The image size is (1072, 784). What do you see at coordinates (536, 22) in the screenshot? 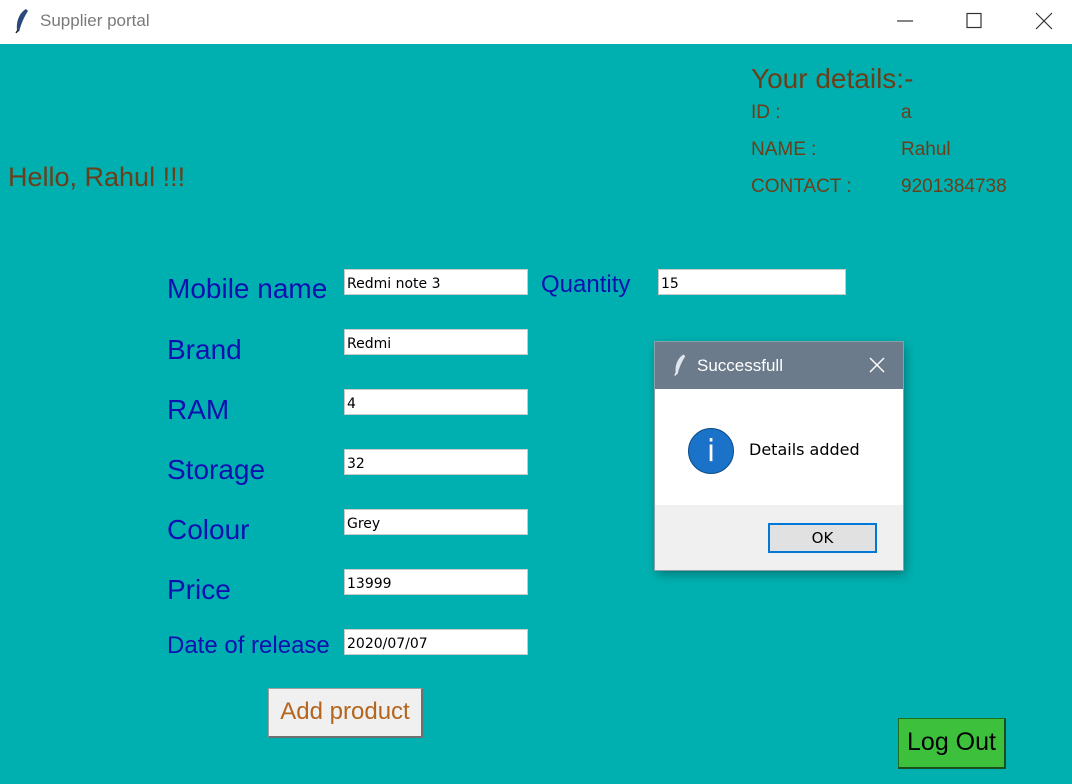
I see `window-titlebar: Supplier portal` at bounding box center [536, 22].